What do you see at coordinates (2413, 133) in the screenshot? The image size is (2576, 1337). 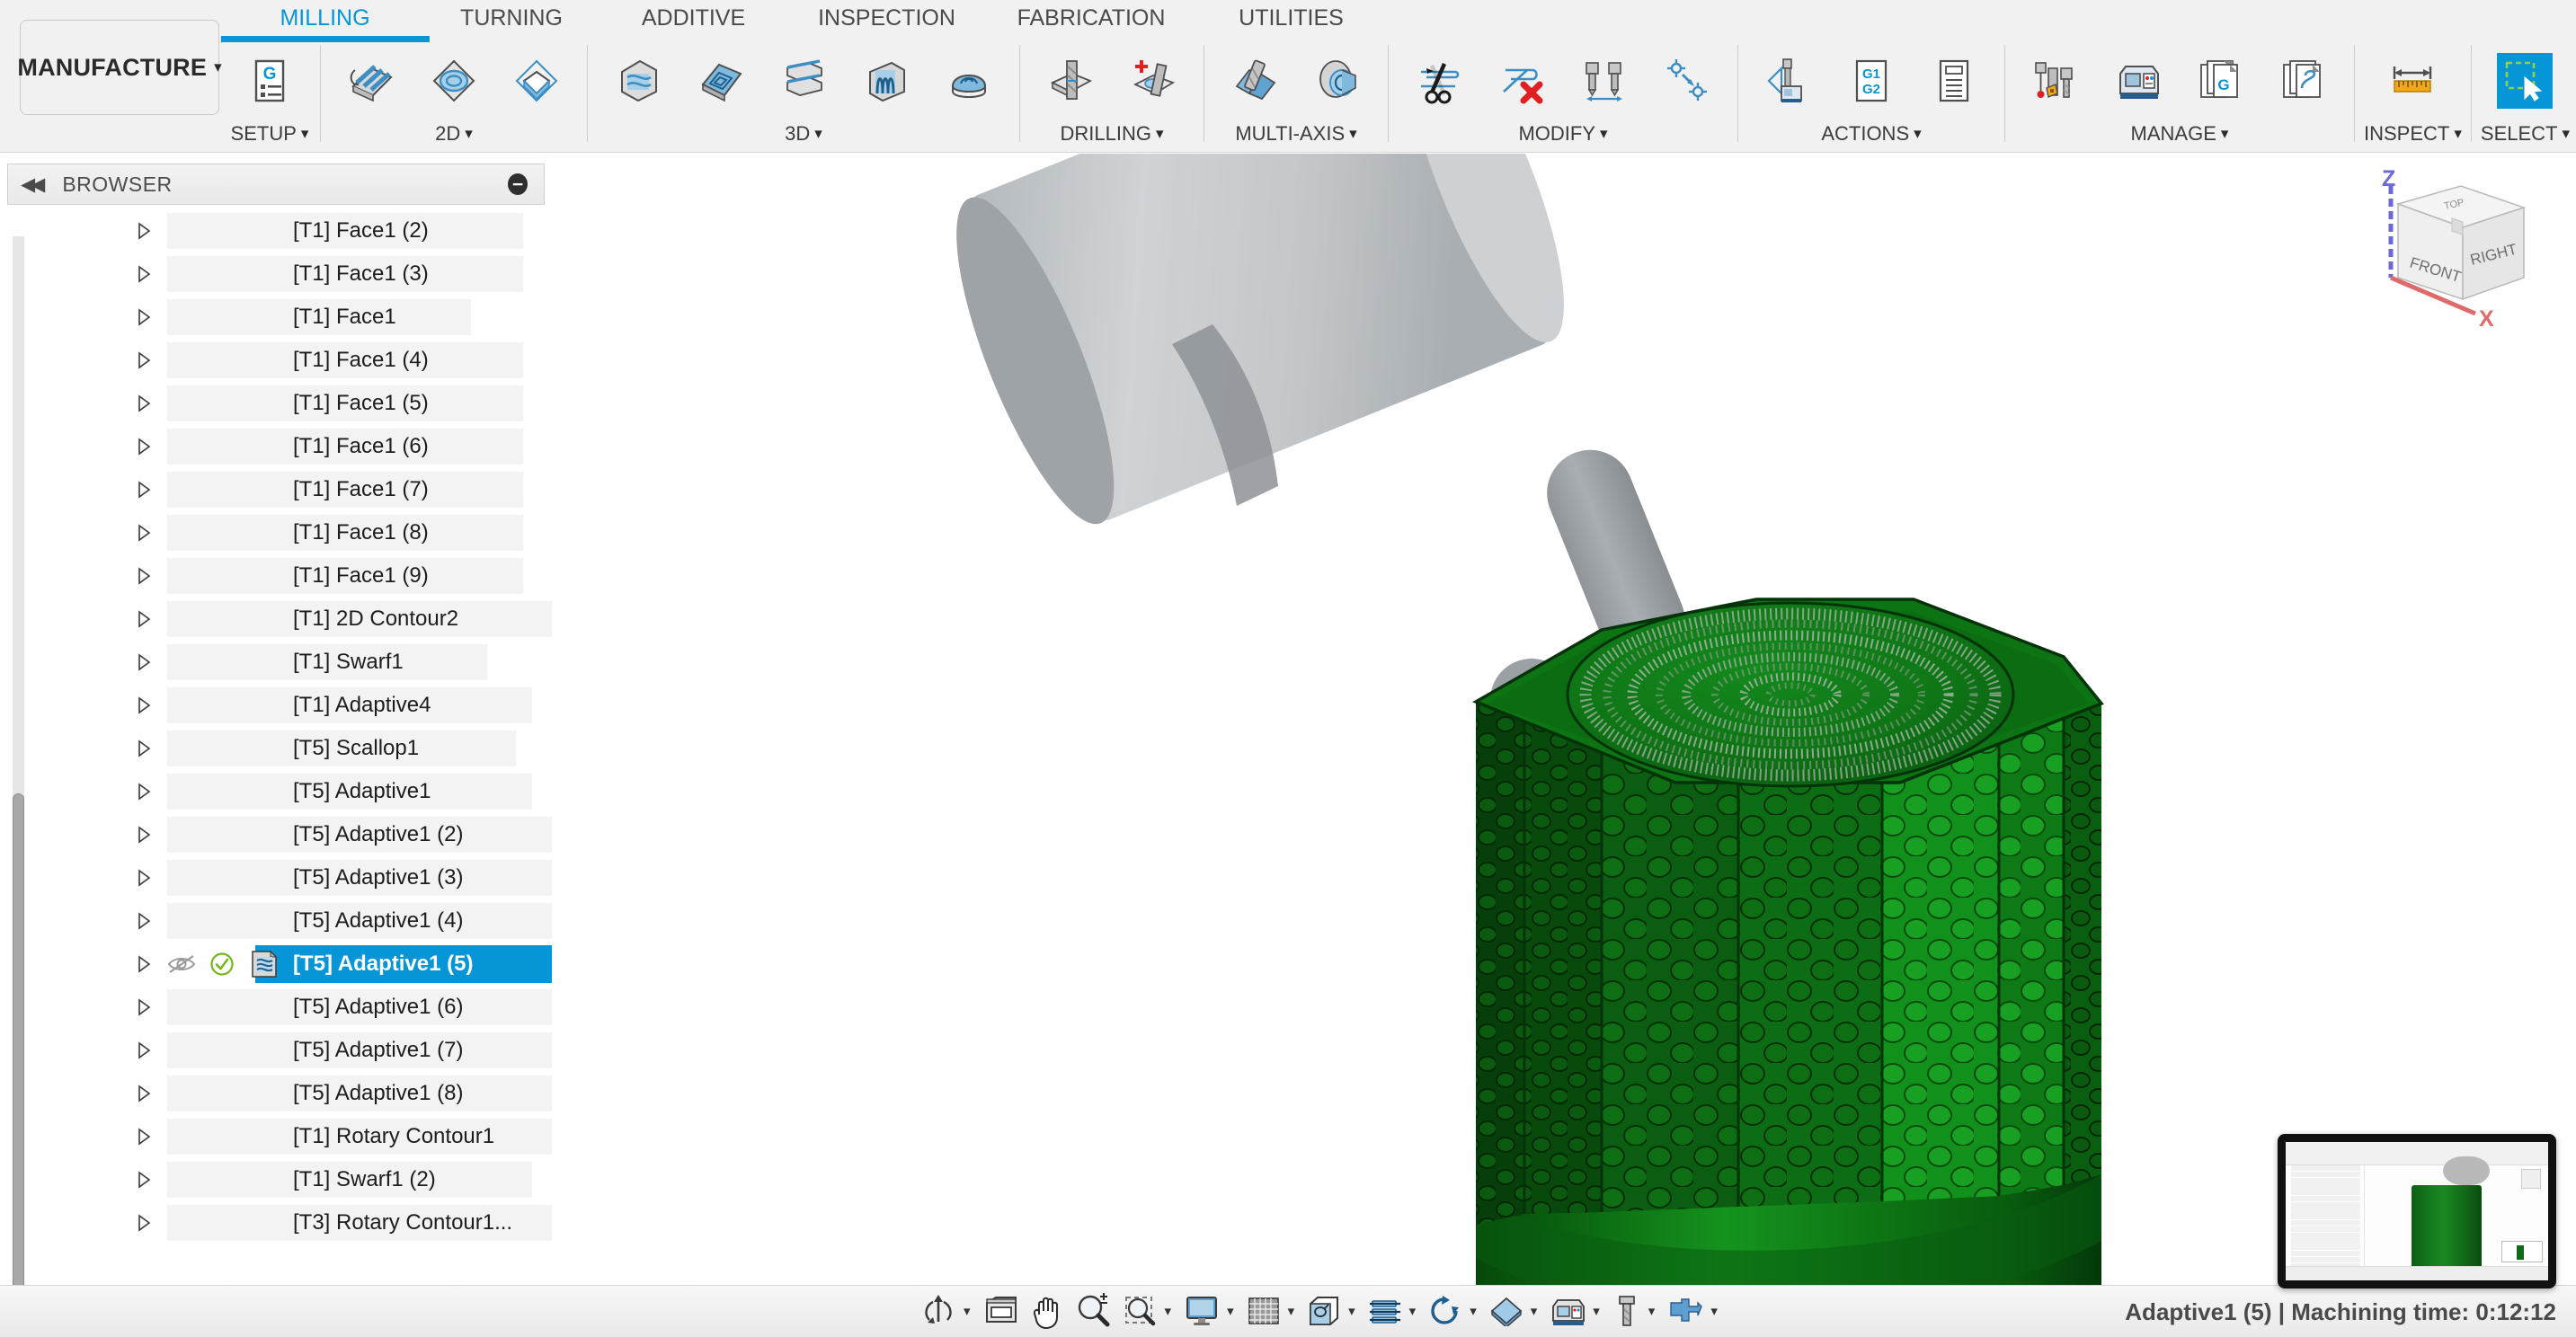 I see `ribbon-group-label: INSPECT ▾` at bounding box center [2413, 133].